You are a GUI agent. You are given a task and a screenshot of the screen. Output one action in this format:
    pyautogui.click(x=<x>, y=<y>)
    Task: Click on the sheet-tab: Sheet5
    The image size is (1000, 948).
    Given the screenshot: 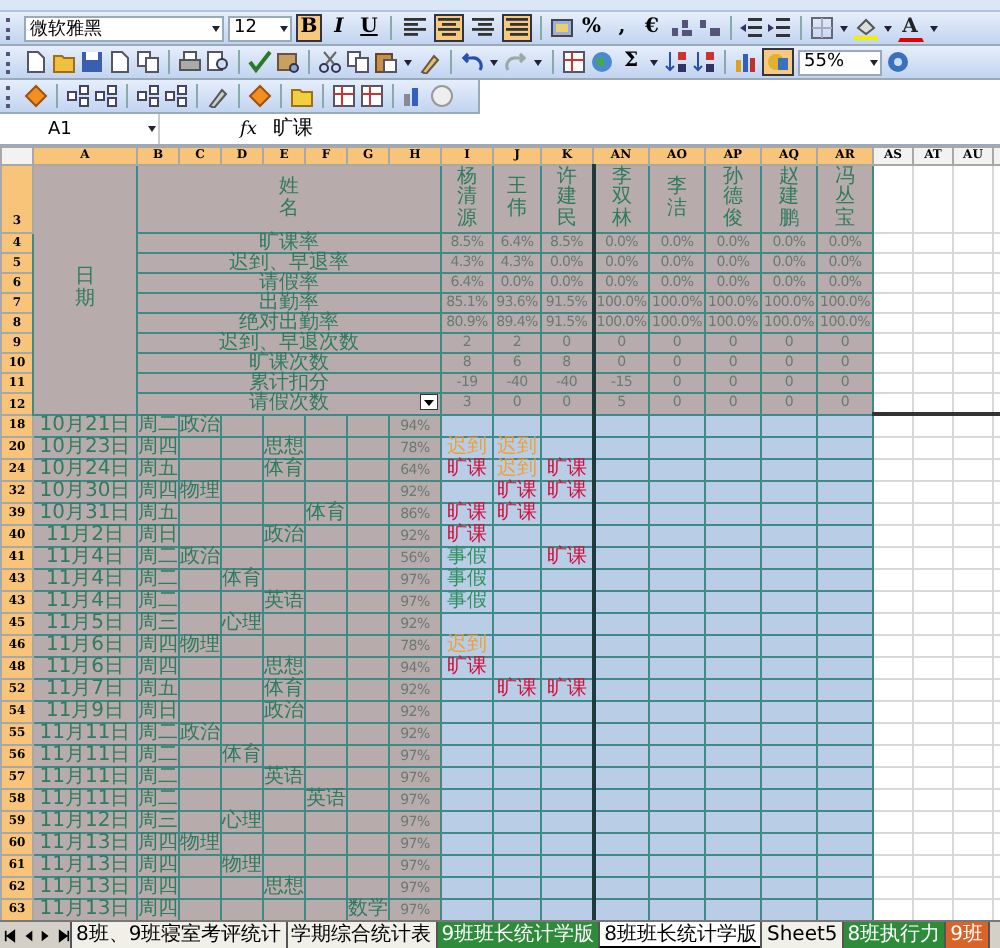 What is the action you would take?
    pyautogui.click(x=802, y=935)
    